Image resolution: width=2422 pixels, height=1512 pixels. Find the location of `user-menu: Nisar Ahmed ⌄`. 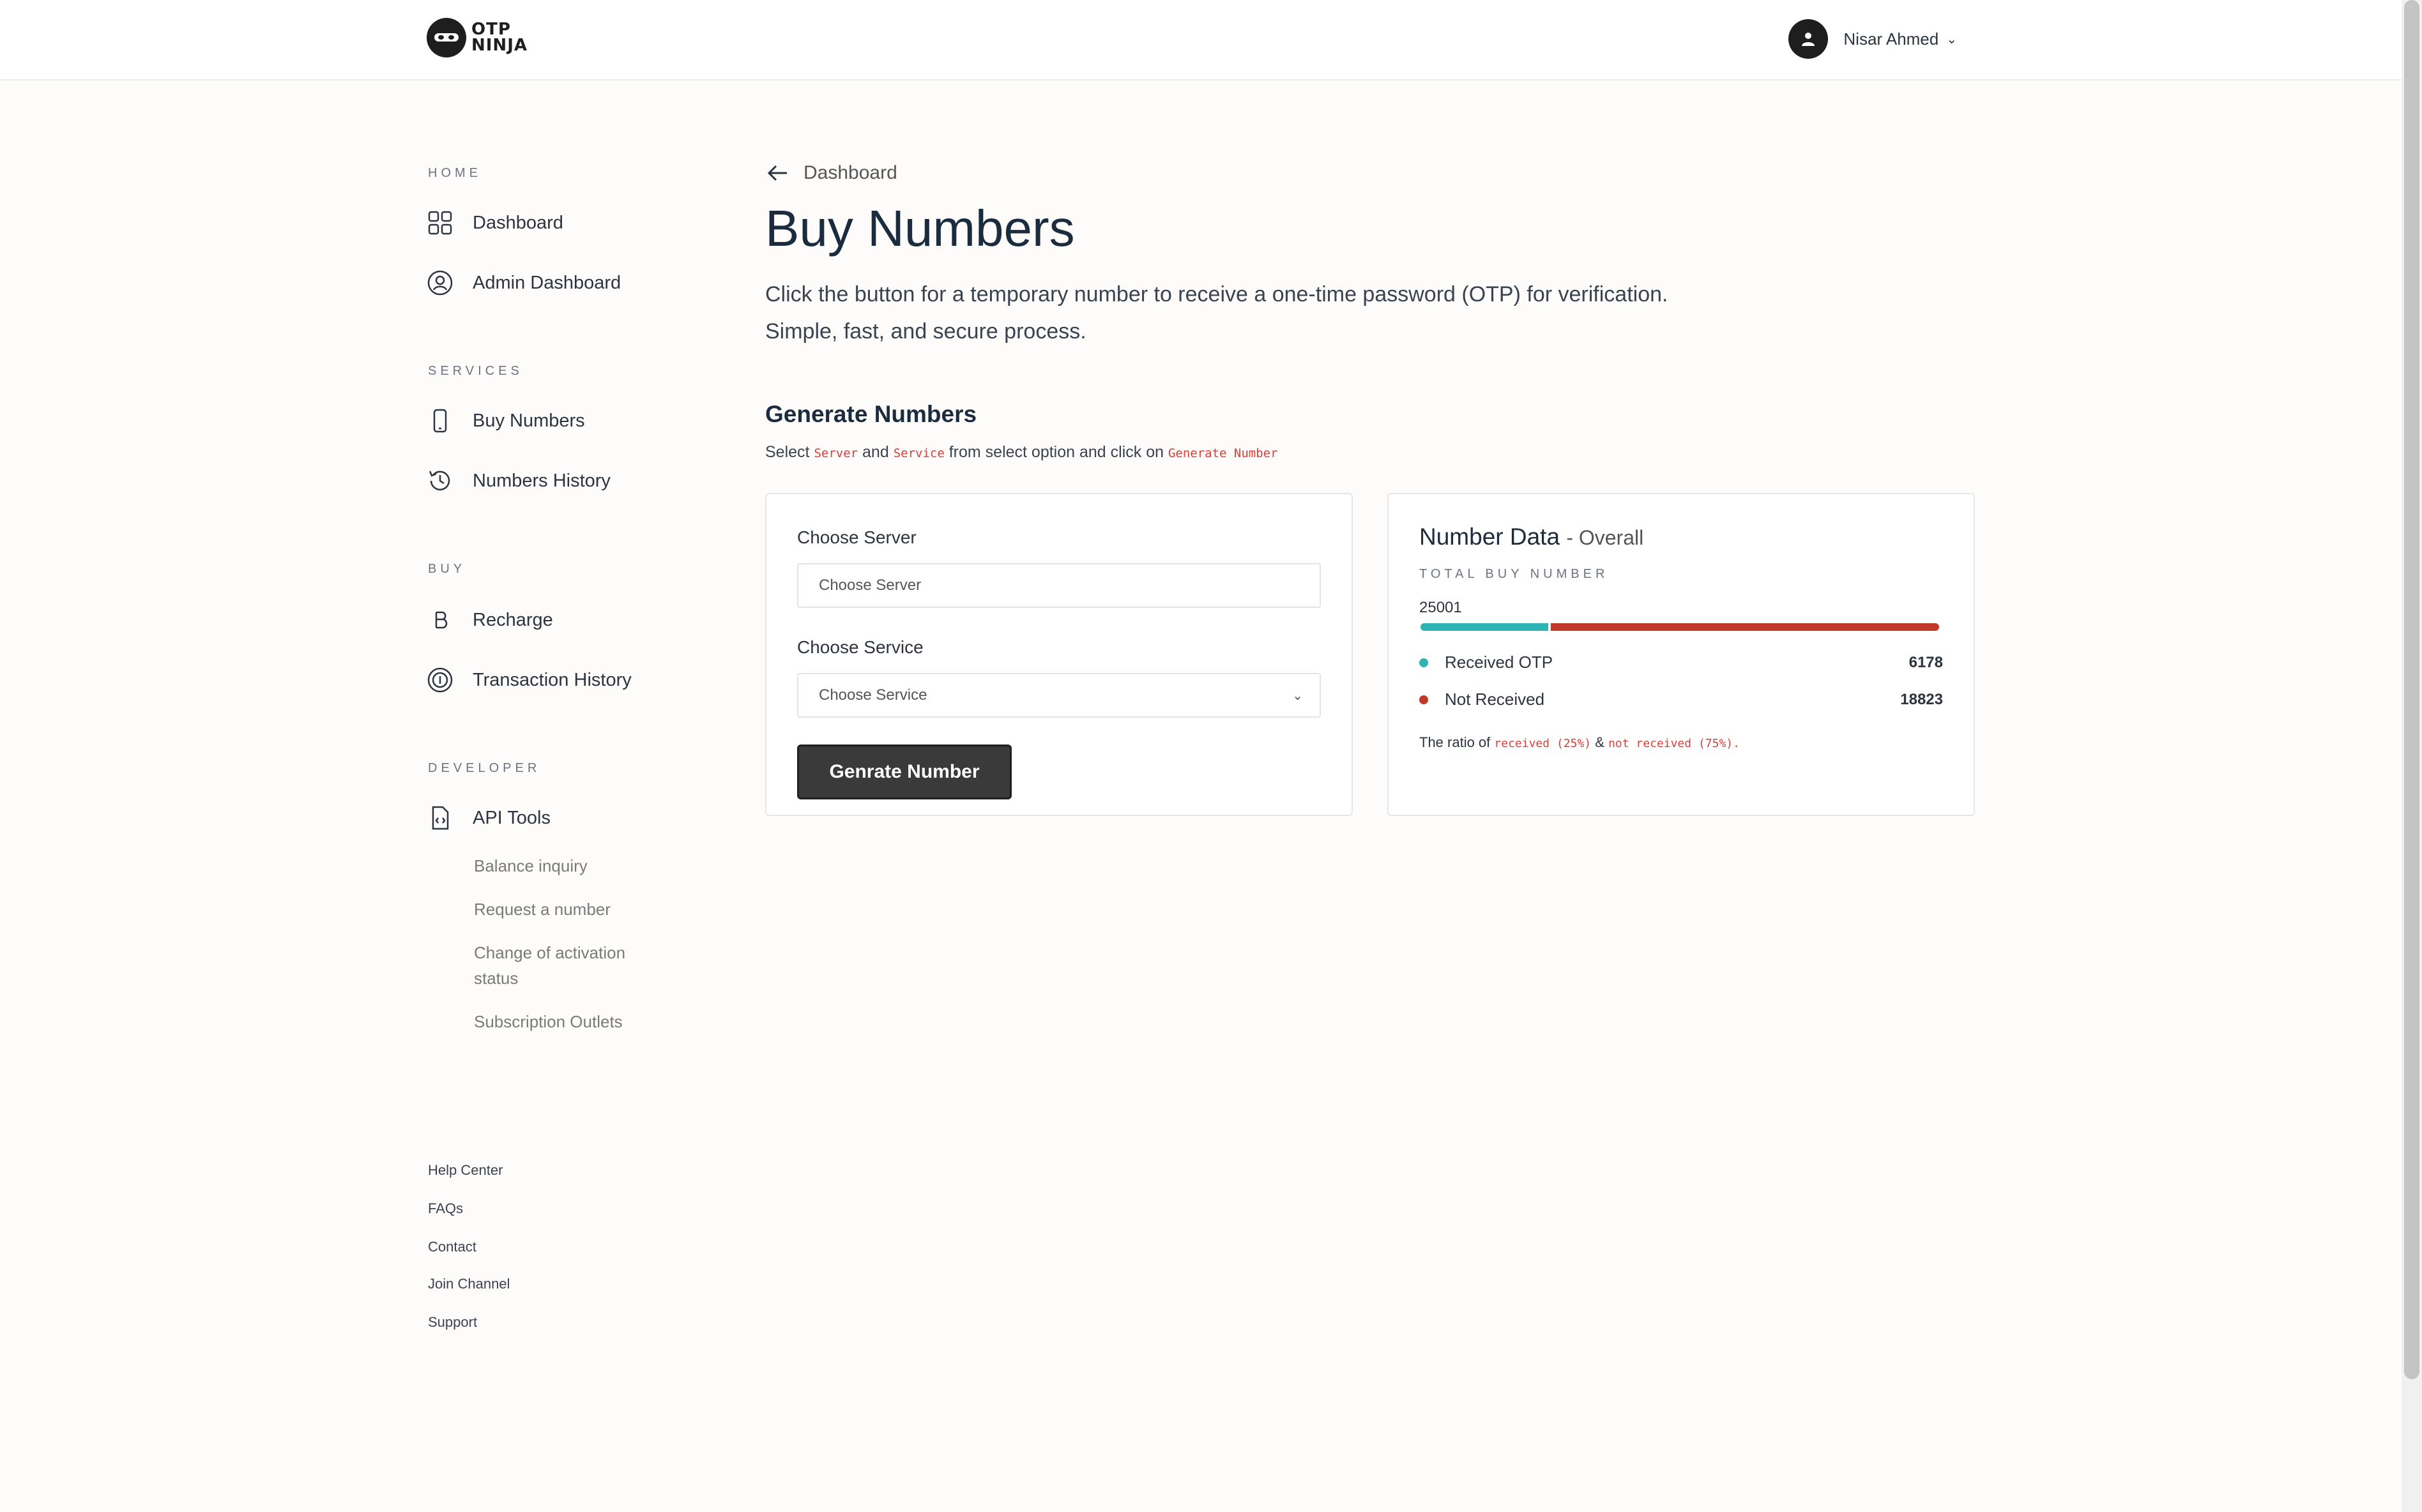

user-menu: Nisar Ahmed ⌄ is located at coordinates (1872, 39).